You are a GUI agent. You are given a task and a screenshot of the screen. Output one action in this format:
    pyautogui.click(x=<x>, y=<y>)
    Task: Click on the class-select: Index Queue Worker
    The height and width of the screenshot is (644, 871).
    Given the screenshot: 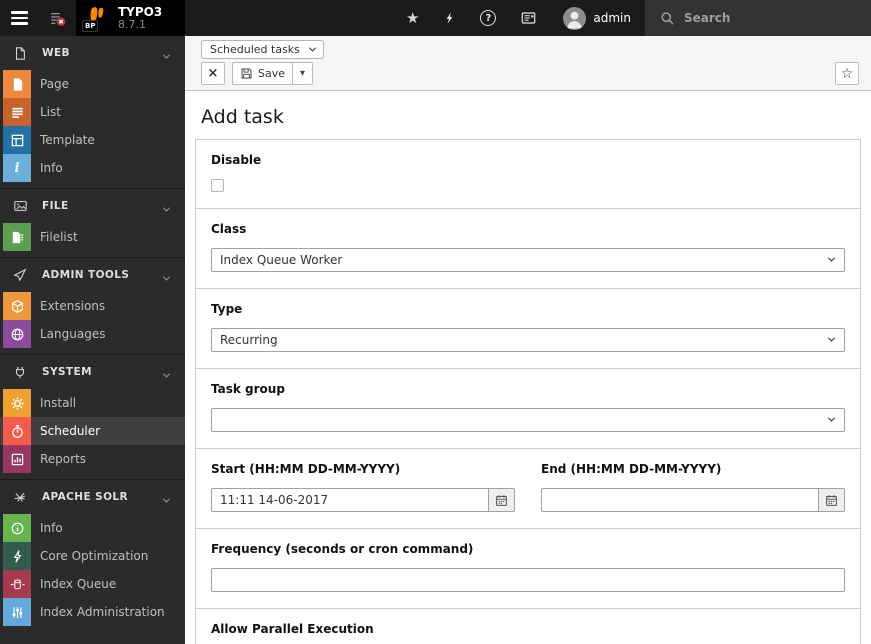 What is the action you would take?
    pyautogui.click(x=528, y=260)
    